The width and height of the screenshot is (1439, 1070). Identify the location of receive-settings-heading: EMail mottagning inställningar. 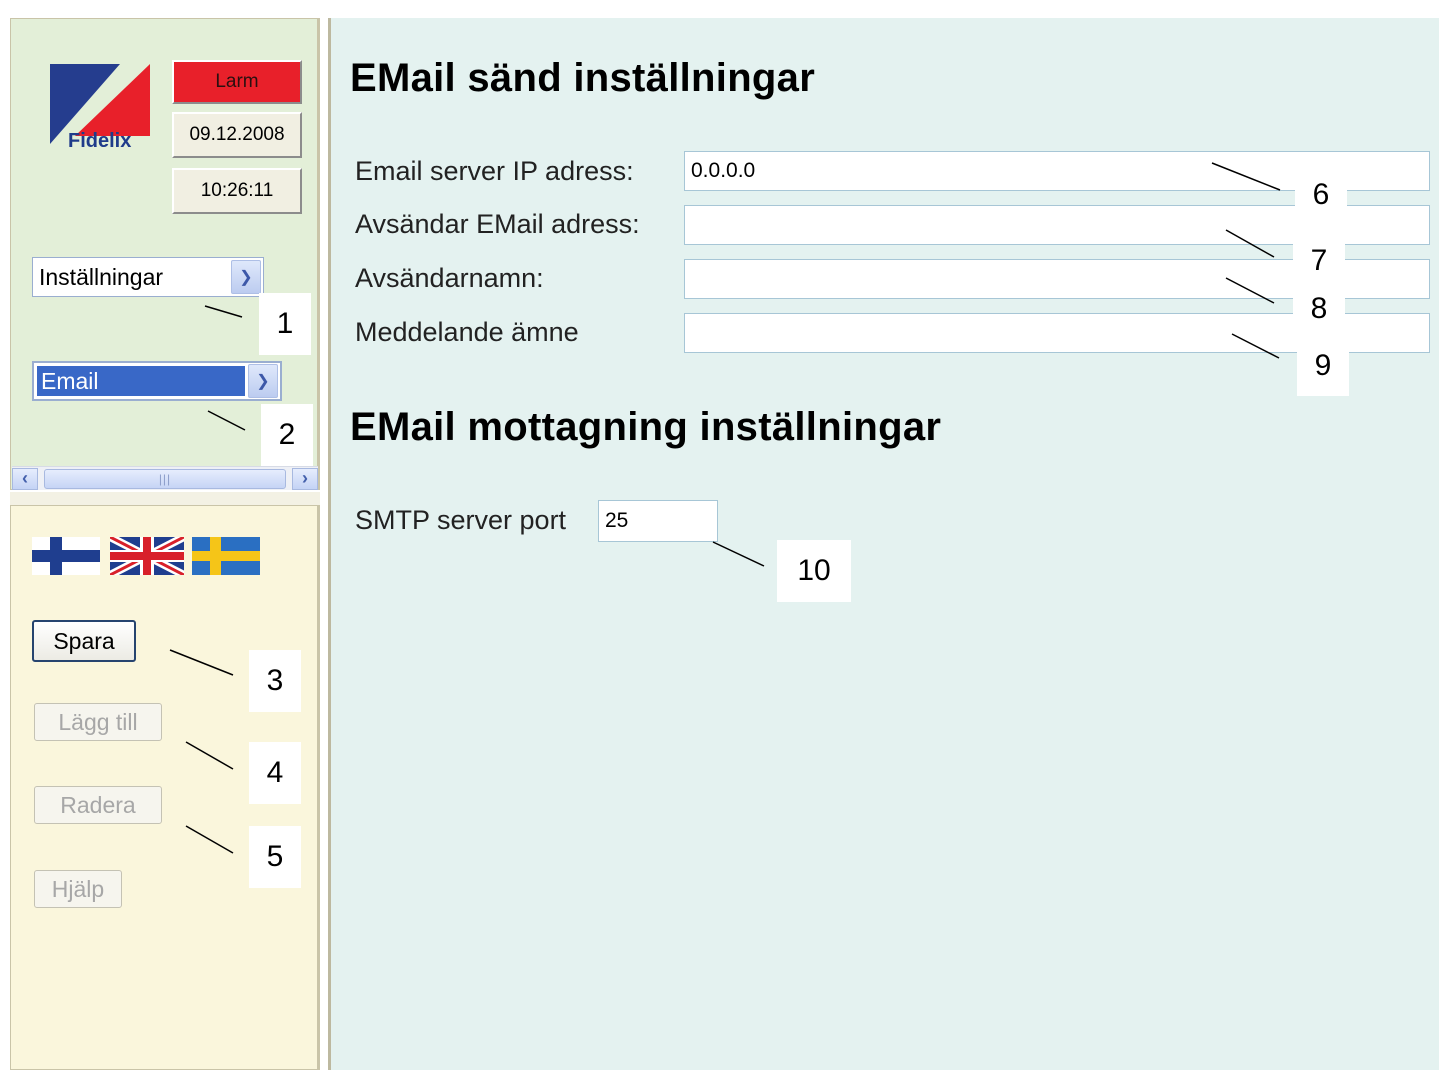
(646, 427).